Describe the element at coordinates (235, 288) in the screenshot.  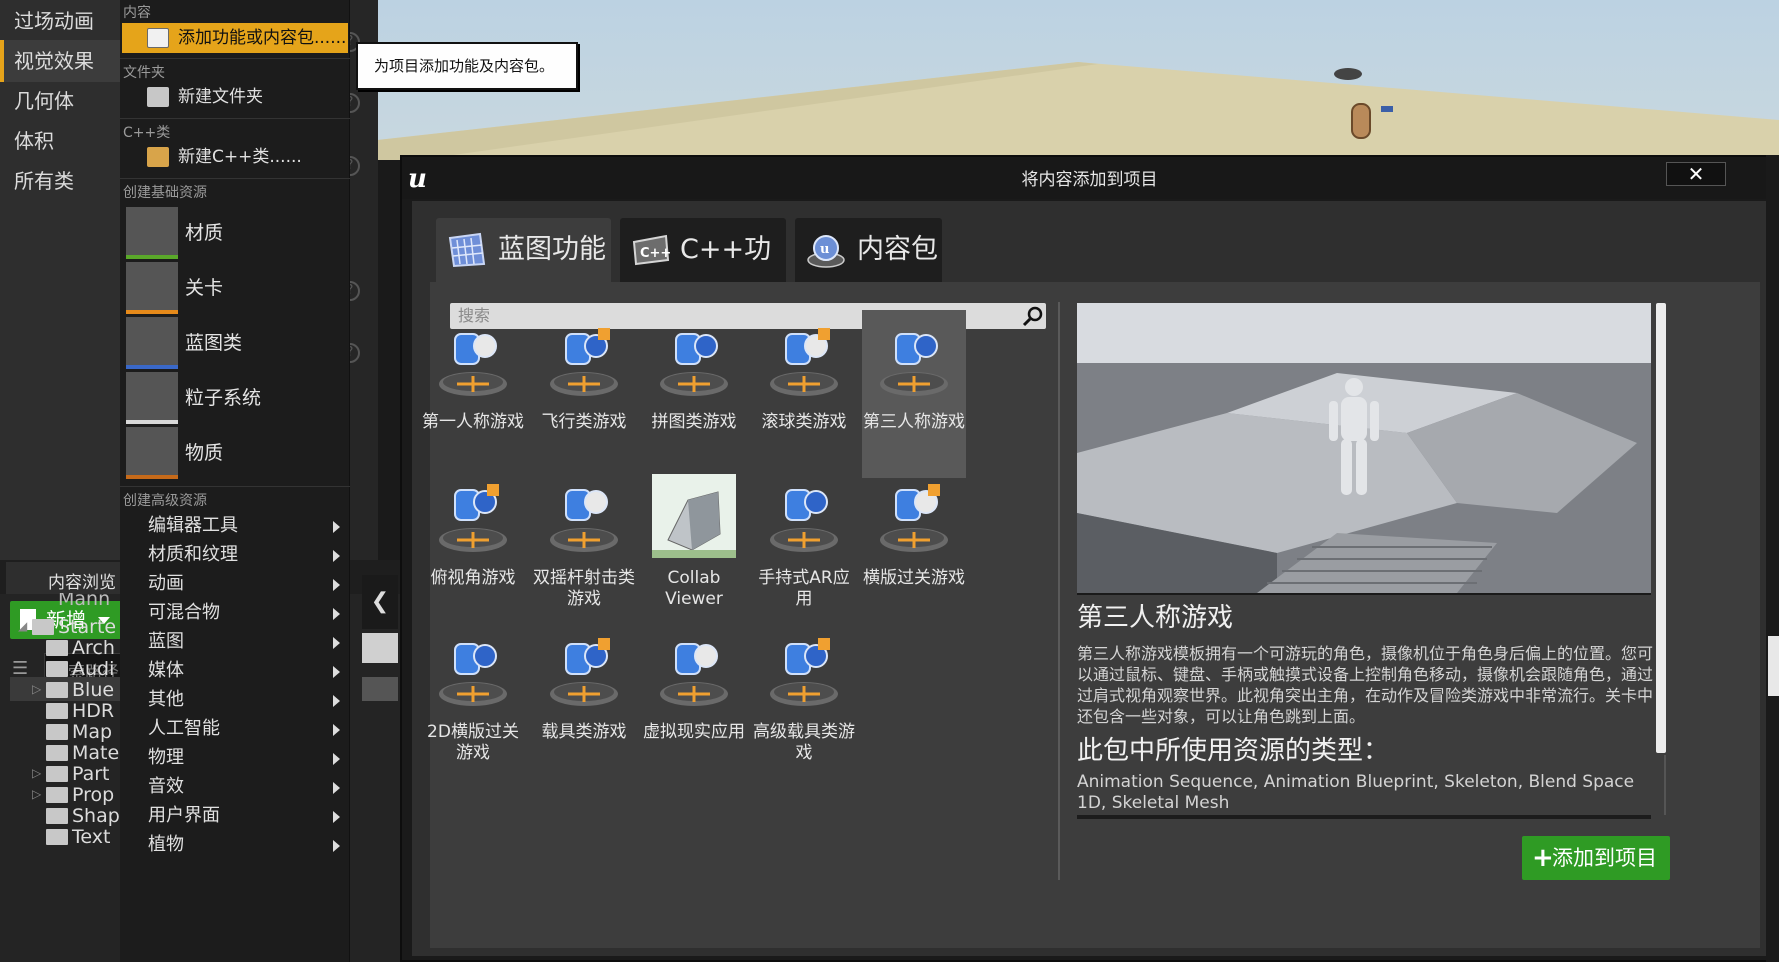
I see `create-asset-1: 关卡` at that location.